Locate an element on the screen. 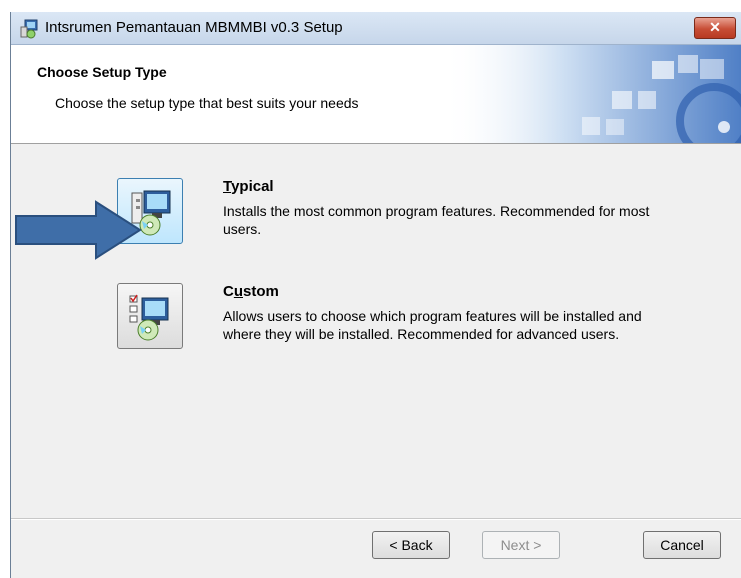 The width and height of the screenshot is (741, 578). custom-button is located at coordinates (150, 316).